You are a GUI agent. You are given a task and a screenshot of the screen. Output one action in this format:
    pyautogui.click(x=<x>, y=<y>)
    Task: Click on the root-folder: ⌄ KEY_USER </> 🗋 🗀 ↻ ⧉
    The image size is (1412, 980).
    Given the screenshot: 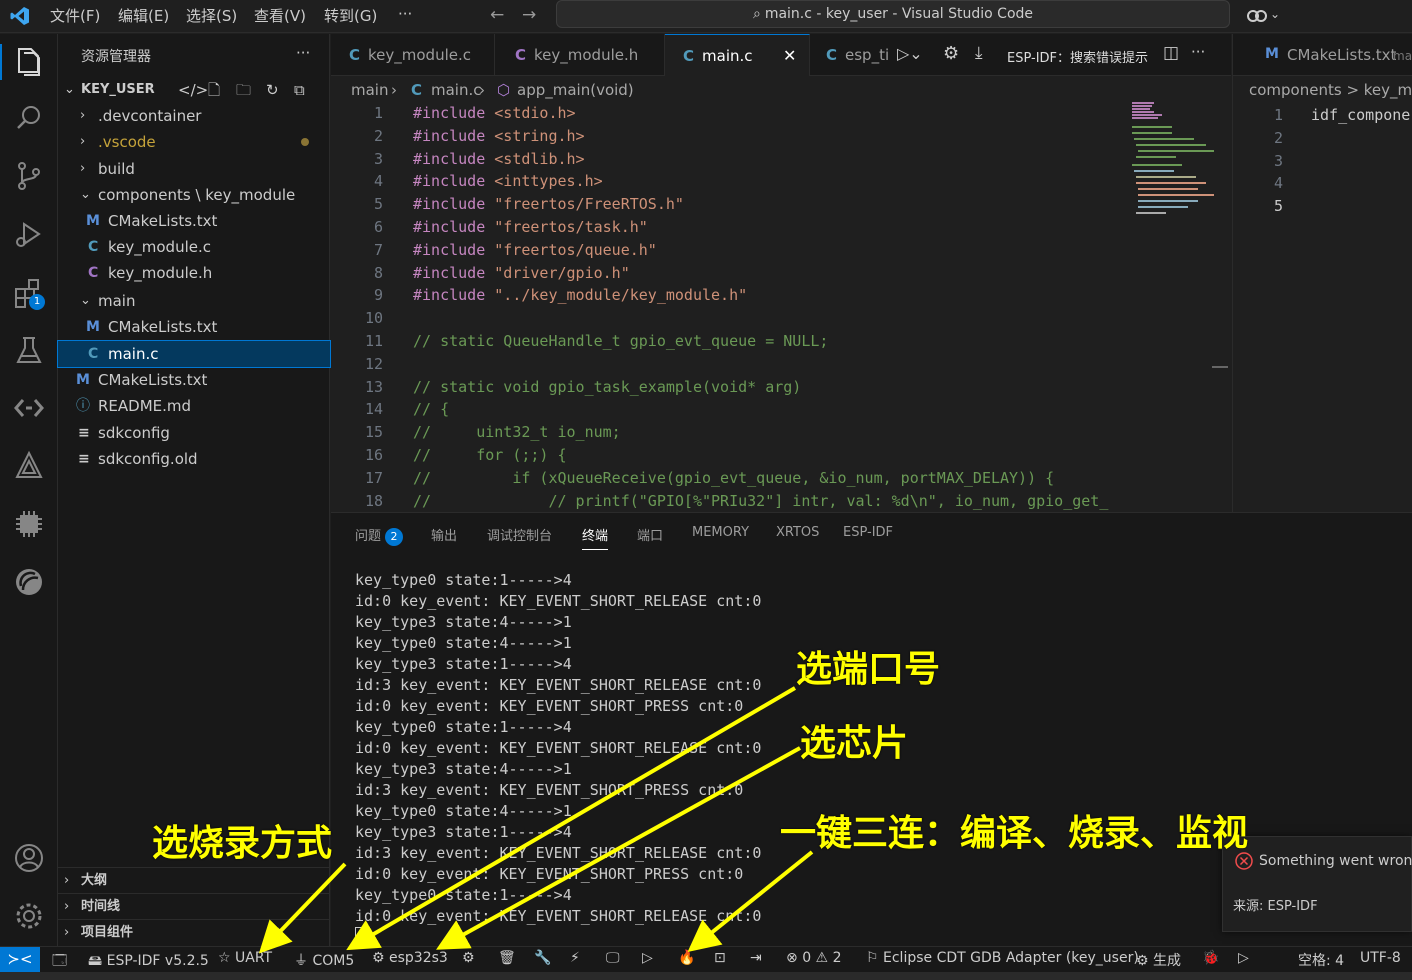 What is the action you would take?
    pyautogui.click(x=194, y=90)
    